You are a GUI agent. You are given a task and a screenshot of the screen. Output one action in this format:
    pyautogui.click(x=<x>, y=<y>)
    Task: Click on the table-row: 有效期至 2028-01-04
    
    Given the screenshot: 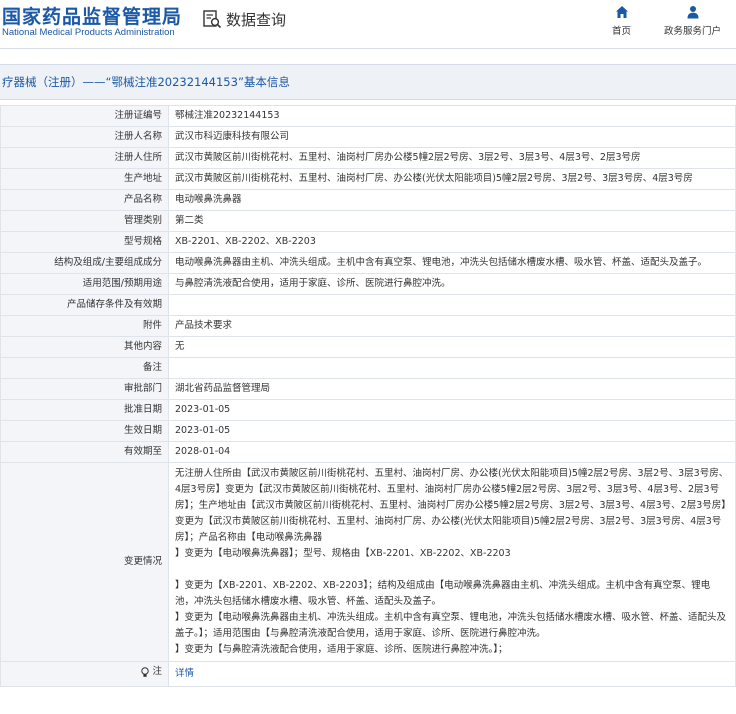 What is the action you would take?
    pyautogui.click(x=368, y=452)
    